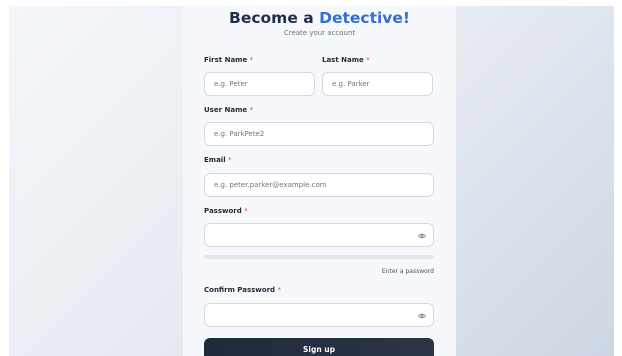 This screenshot has width=622, height=356. I want to click on first-name-label-text: First Name, so click(226, 60).